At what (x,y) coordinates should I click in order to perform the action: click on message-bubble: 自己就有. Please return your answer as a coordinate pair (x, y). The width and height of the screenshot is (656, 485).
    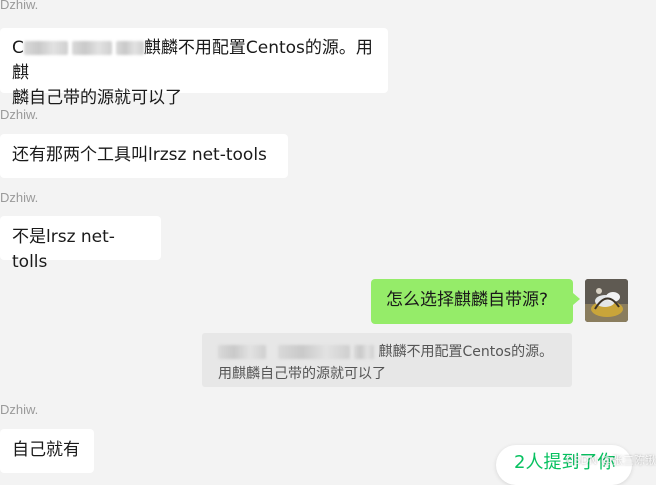
    Looking at the image, I should click on (47, 451).